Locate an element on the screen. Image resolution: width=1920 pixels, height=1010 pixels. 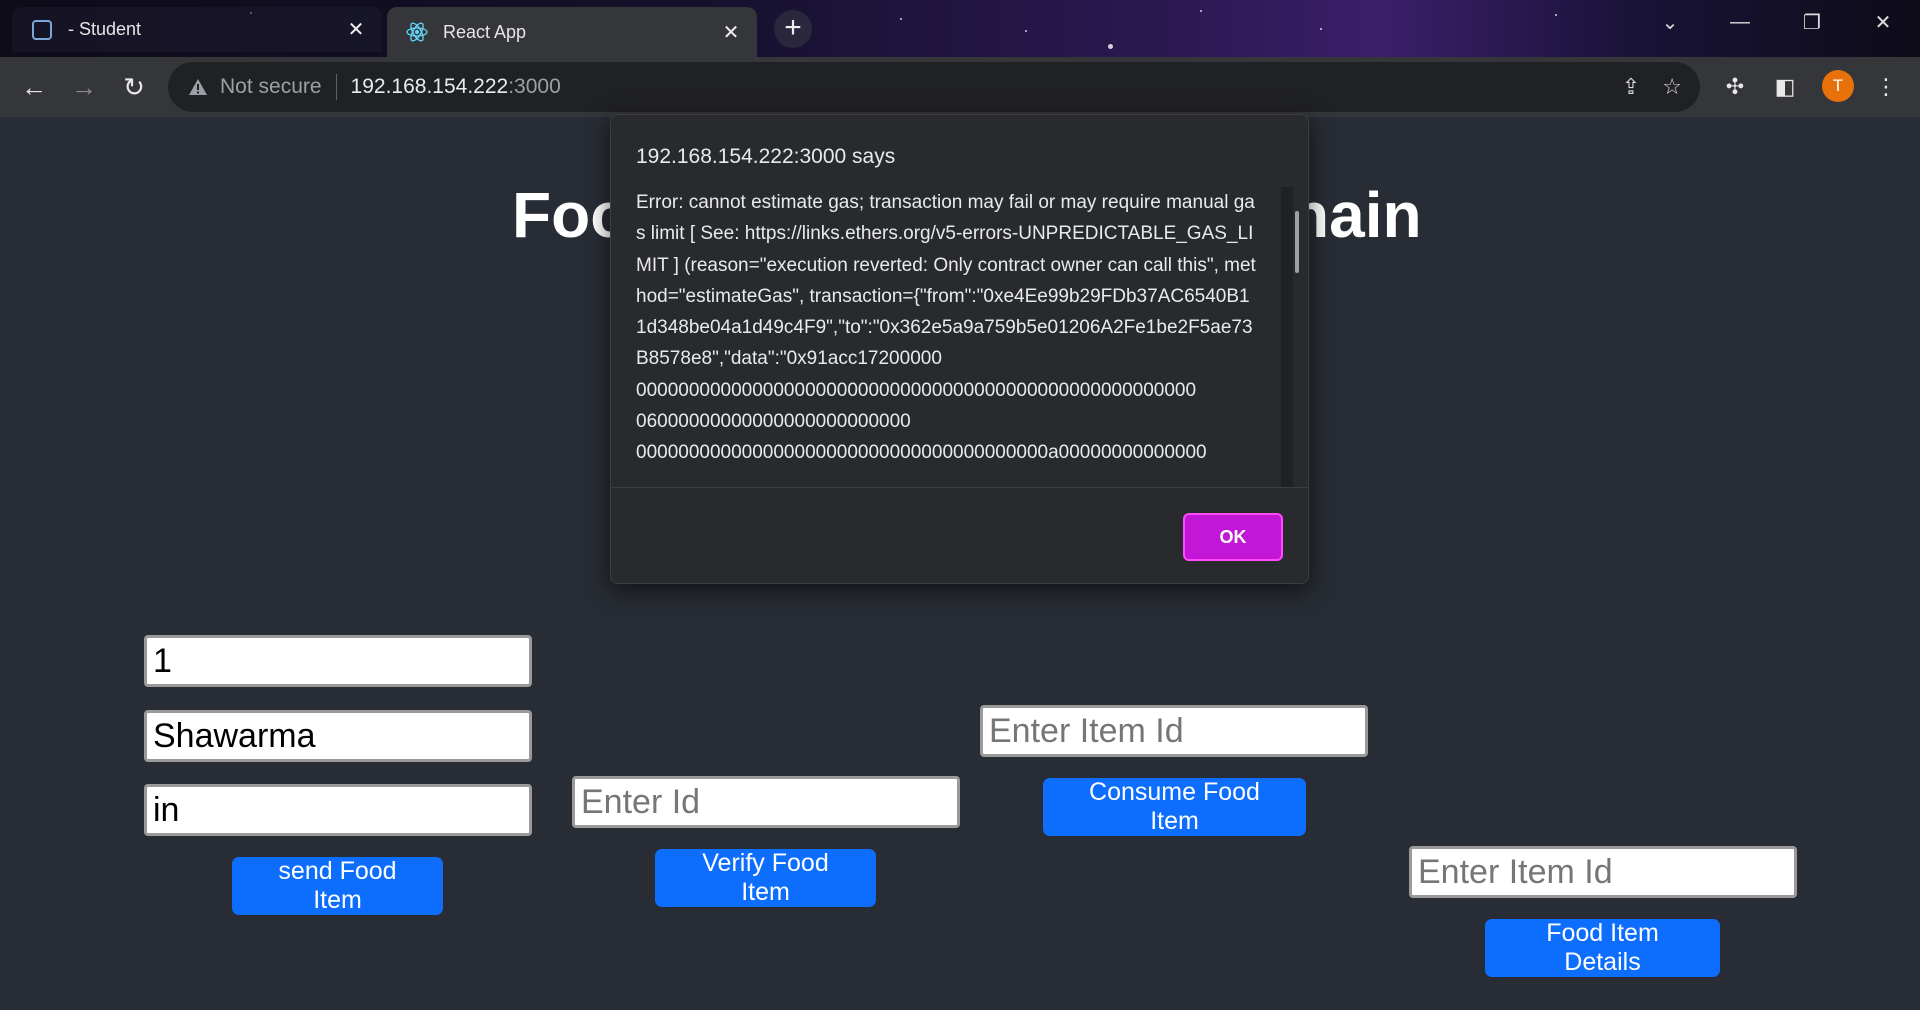
tab-title: React App is located at coordinates (485, 31).